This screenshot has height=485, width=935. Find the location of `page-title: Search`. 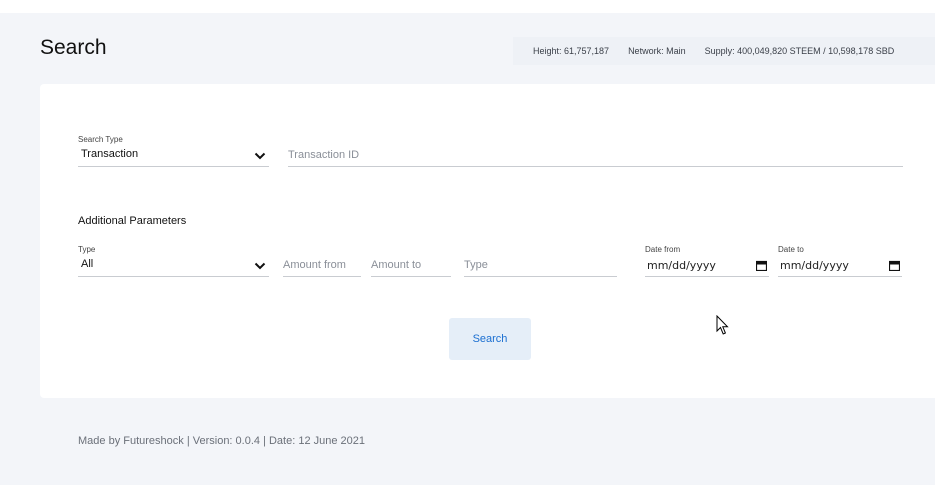

page-title: Search is located at coordinates (73, 47).